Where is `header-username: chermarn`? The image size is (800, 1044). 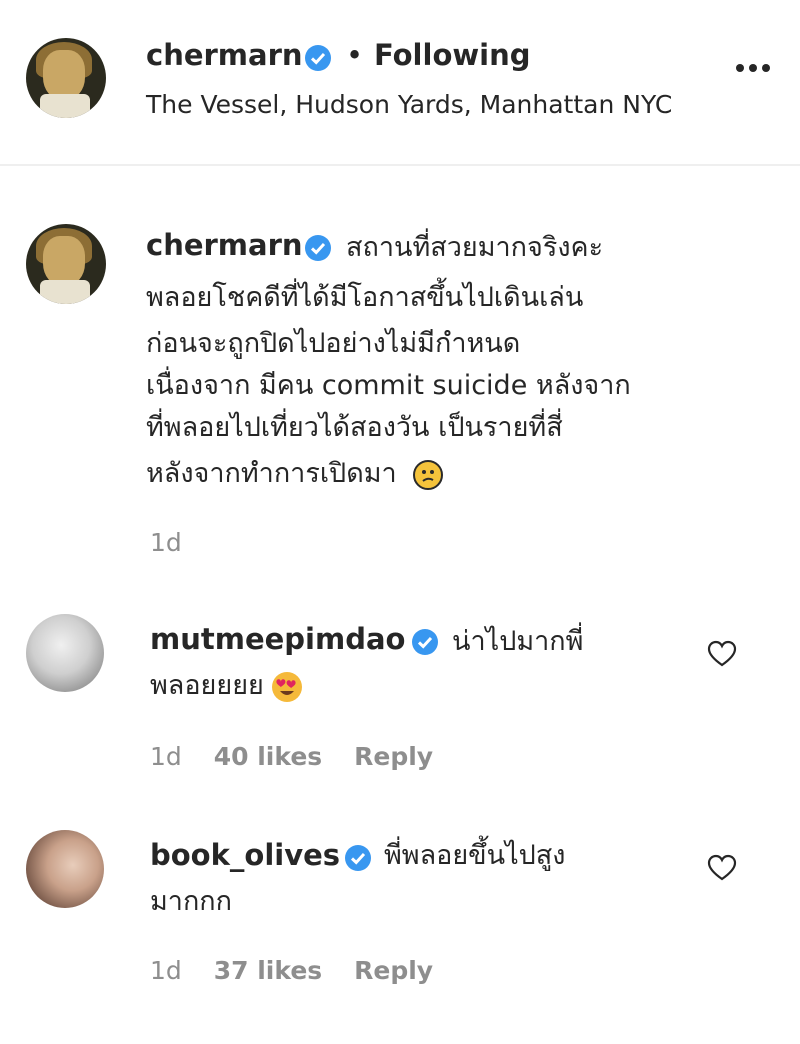
header-username: chermarn is located at coordinates (224, 55).